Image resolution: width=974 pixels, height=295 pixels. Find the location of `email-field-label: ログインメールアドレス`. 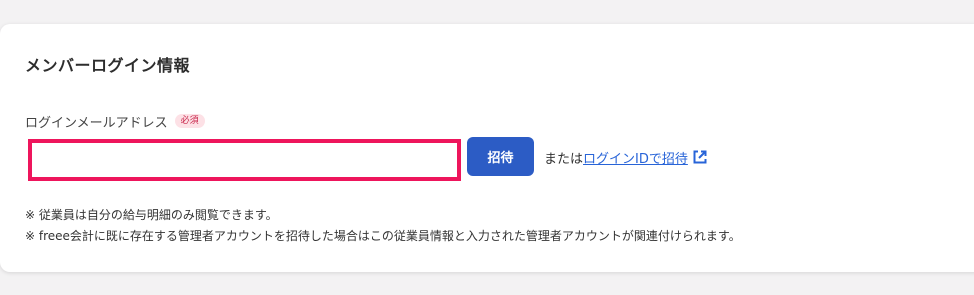

email-field-label: ログインメールアドレス is located at coordinates (96, 123).